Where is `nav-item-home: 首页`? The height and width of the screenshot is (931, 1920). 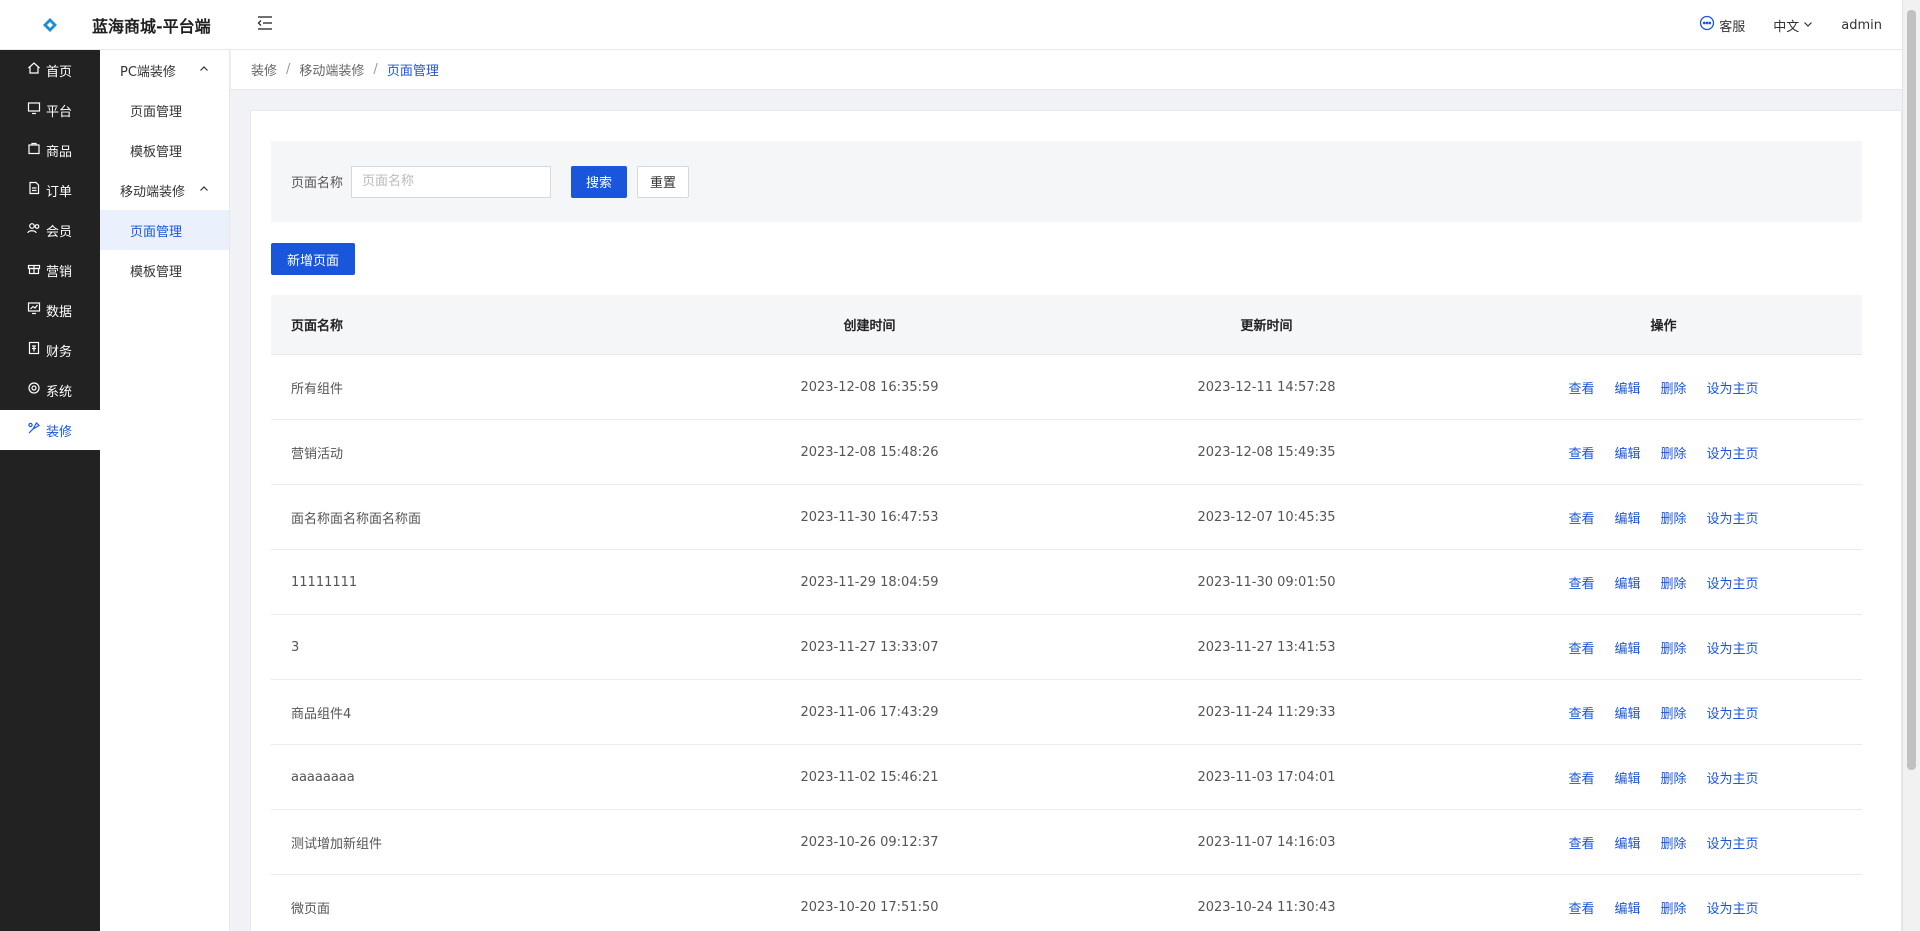
nav-item-home: 首页 is located at coordinates (50, 70).